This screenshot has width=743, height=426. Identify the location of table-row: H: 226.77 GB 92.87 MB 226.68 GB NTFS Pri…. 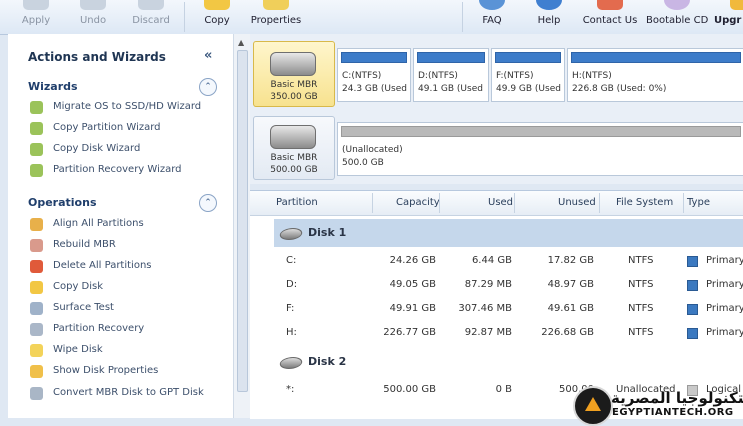
(496, 333).